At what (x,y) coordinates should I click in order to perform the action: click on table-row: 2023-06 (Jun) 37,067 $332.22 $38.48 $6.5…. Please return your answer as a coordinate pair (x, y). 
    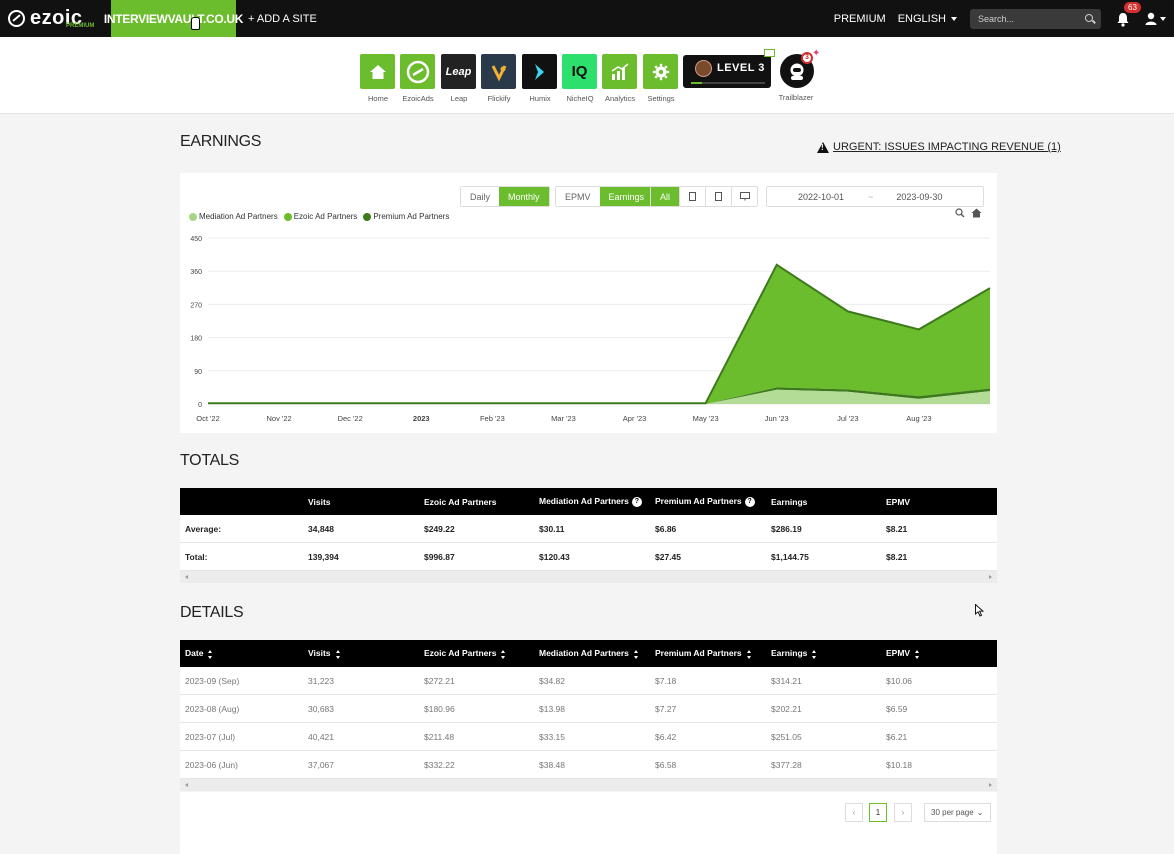
    Looking at the image, I should click on (588, 765).